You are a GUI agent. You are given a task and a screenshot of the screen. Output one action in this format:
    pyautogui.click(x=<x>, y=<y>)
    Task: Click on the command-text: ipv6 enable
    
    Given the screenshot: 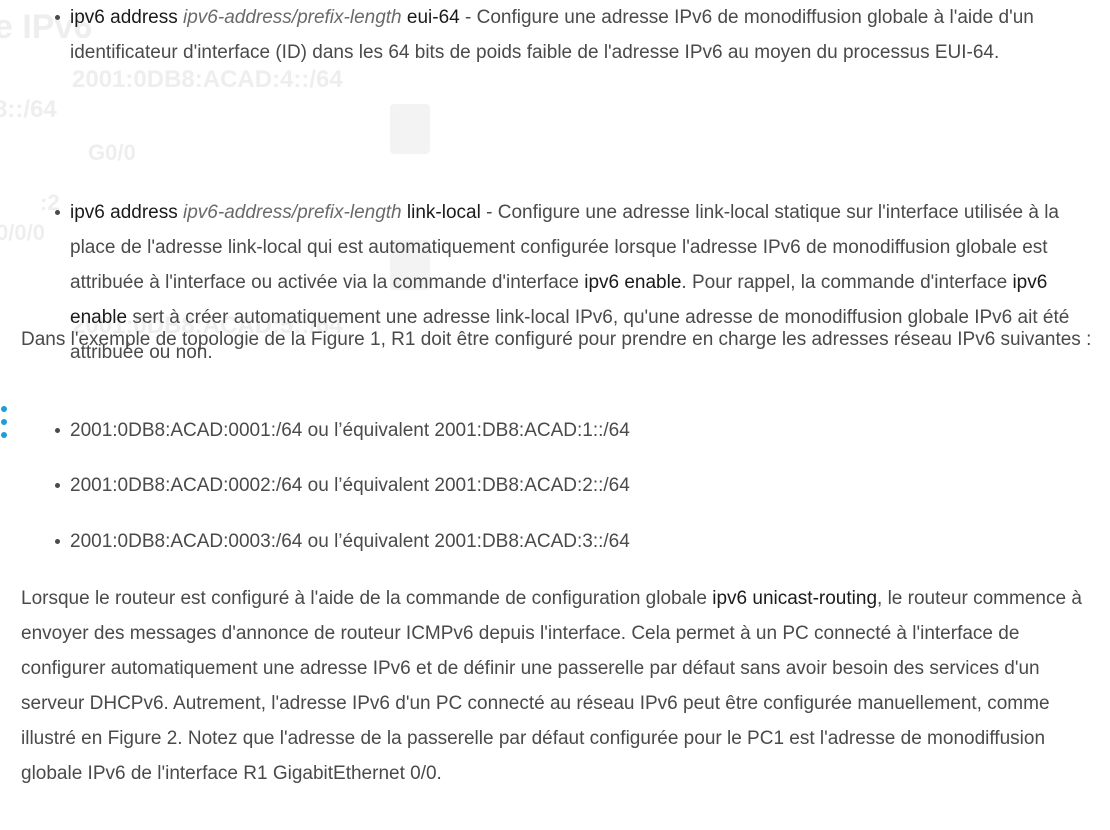 What is the action you would take?
    pyautogui.click(x=633, y=282)
    